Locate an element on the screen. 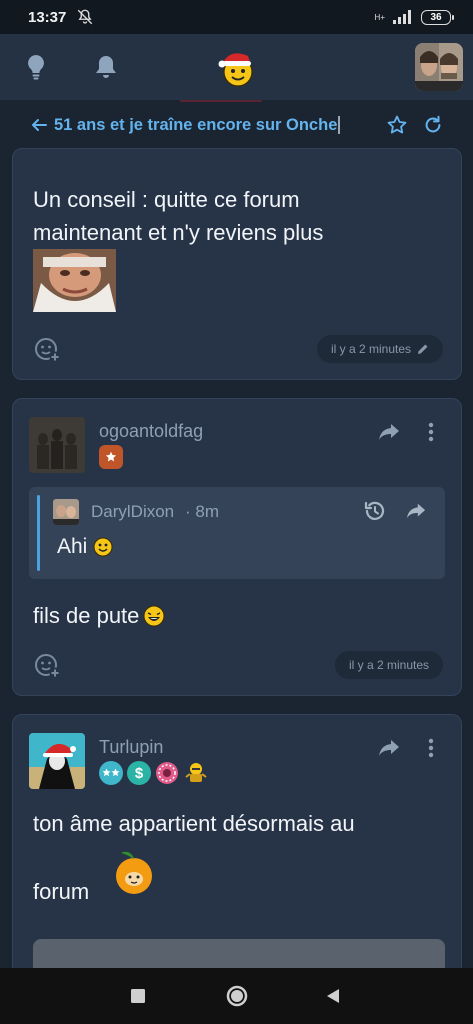  recent-apps-icon is located at coordinates (138, 996).